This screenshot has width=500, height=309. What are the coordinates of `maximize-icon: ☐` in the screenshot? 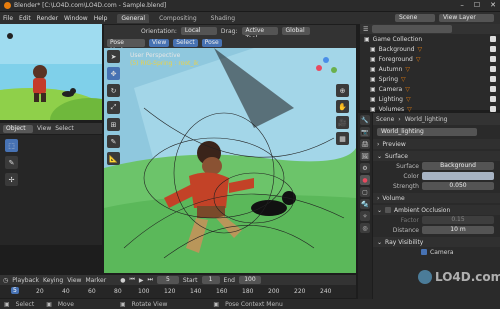 It's located at (477, 5).